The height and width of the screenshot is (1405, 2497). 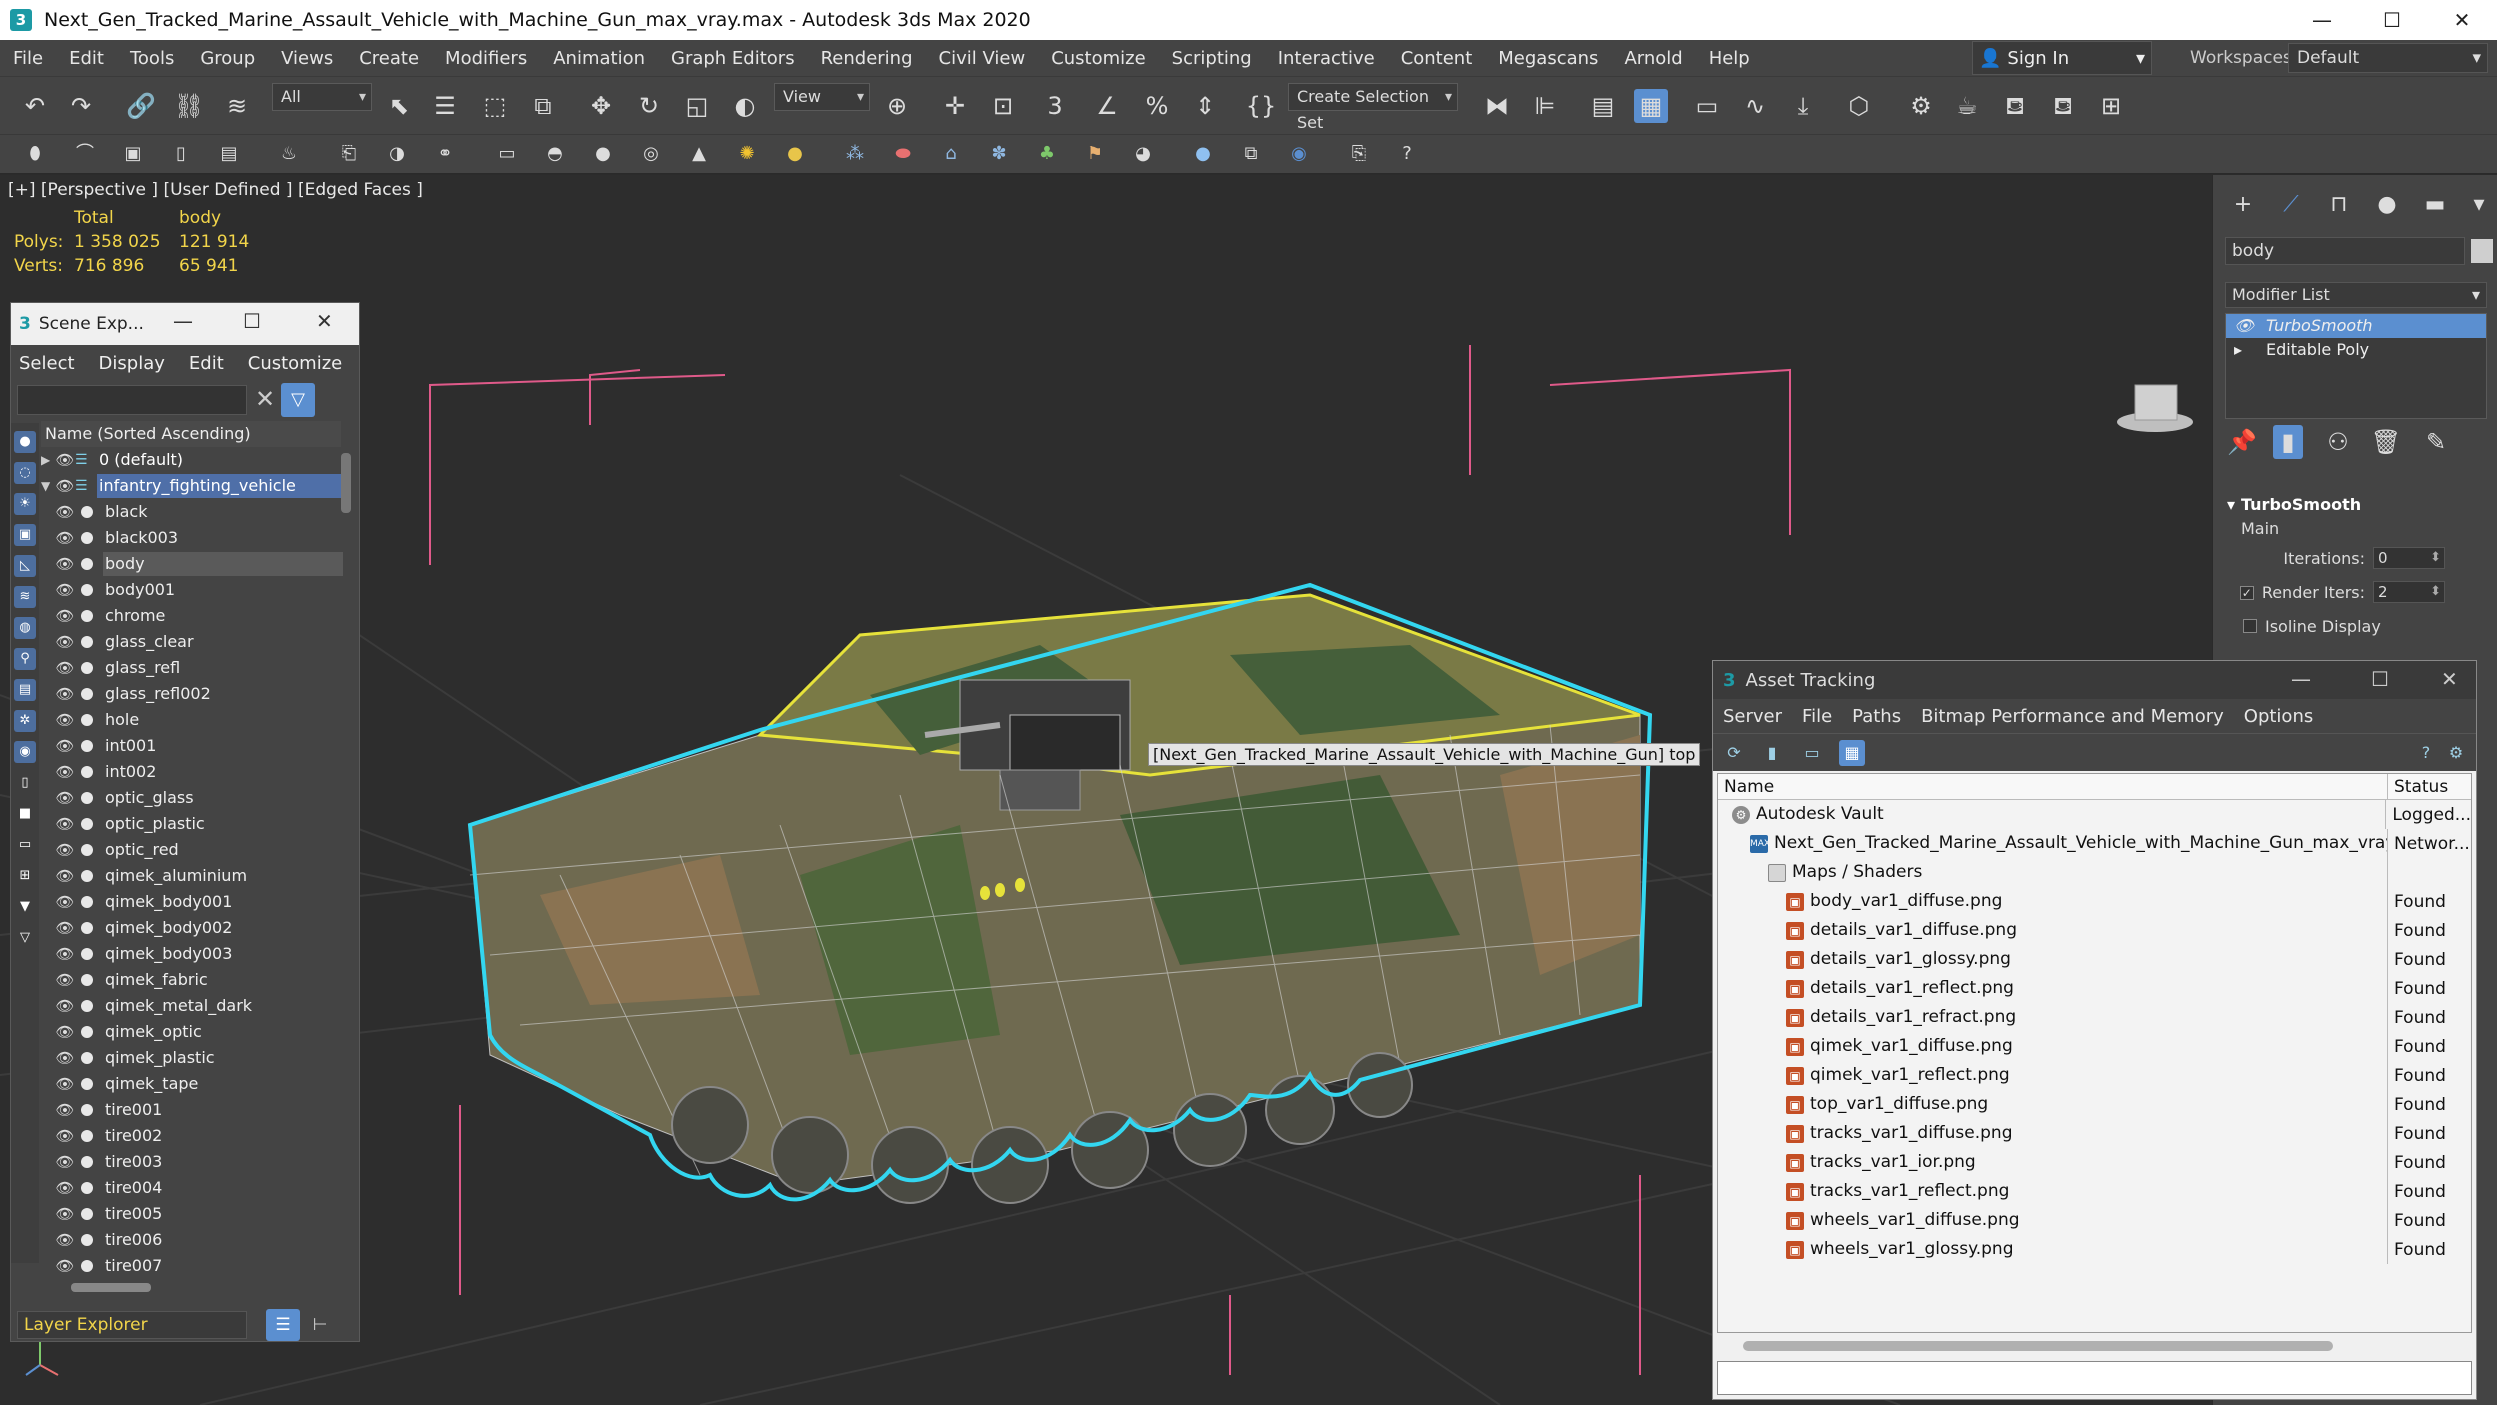 What do you see at coordinates (2094, 680) in the screenshot?
I see `asset-tracking-titlebar: 3 Asset Tracking — ☐ ✕` at bounding box center [2094, 680].